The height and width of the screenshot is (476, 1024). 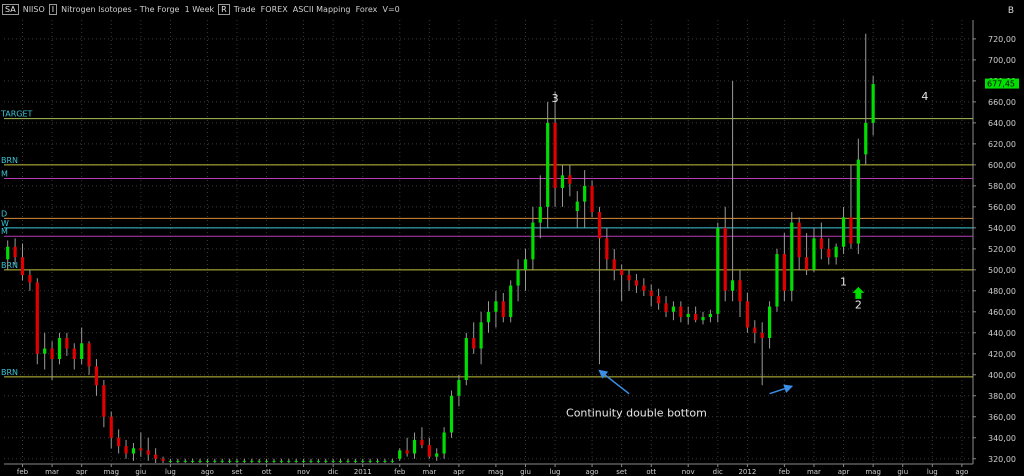 What do you see at coordinates (555, 472) in the screenshot?
I see `x-tick-label: lug` at bounding box center [555, 472].